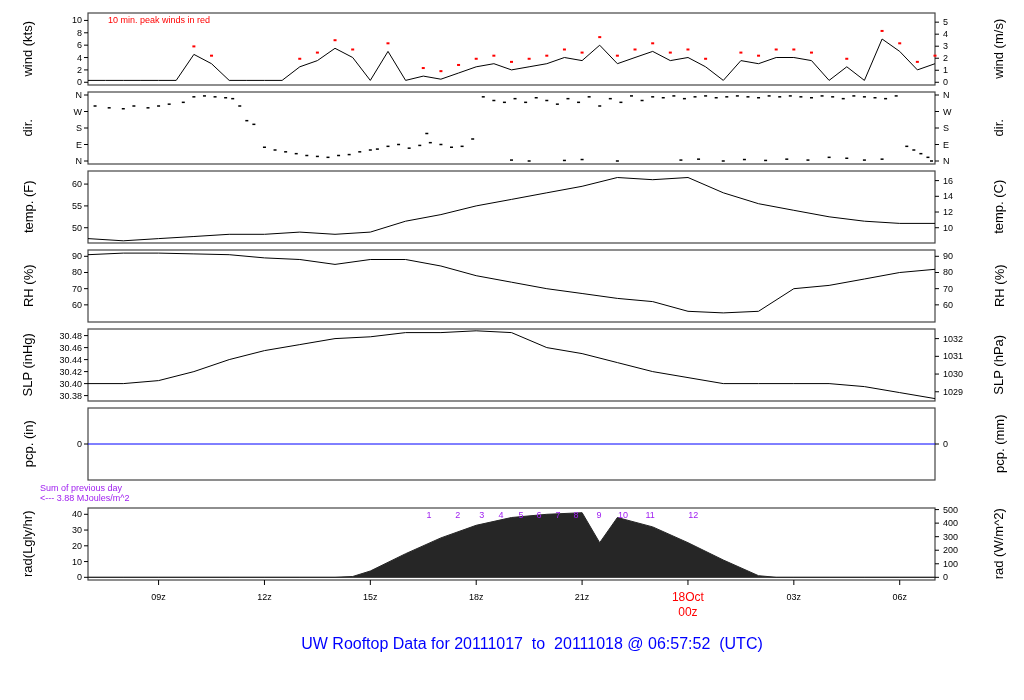  Describe the element at coordinates (999, 207) in the screenshot. I see `axis-label: temp. (C)` at that location.